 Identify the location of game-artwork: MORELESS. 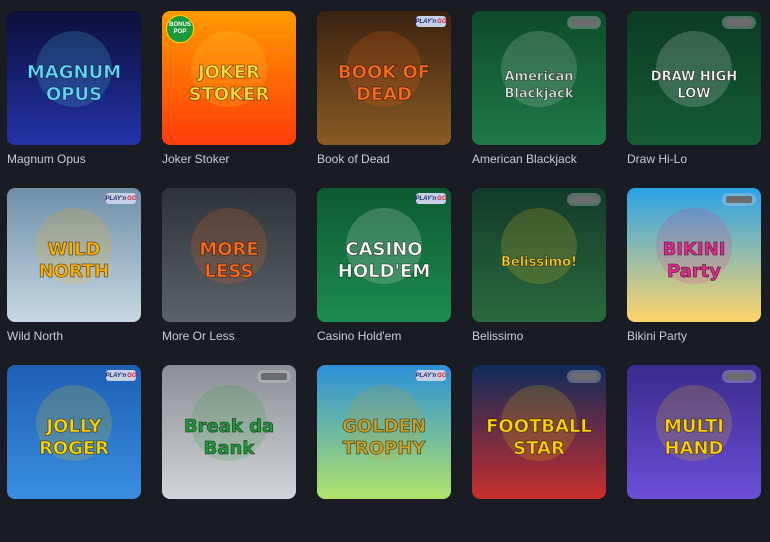
(229, 255).